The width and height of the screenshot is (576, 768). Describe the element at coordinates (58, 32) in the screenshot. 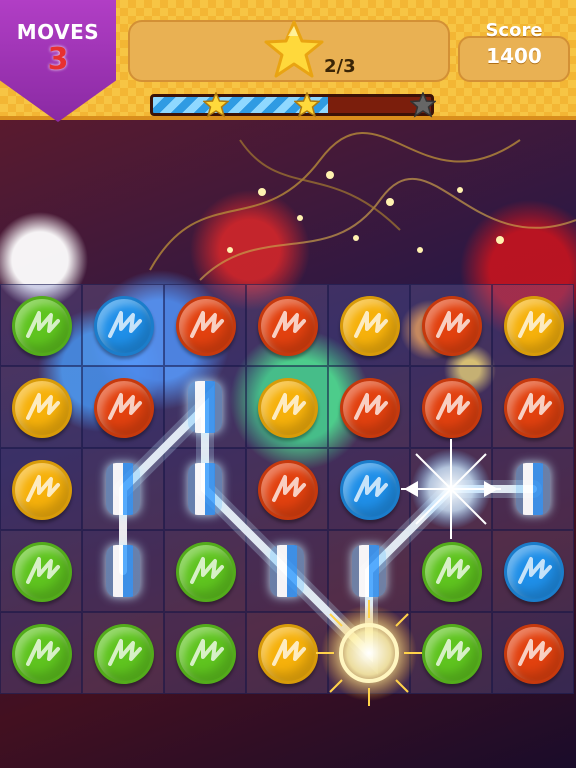

I see `moves-label: MOVES` at that location.